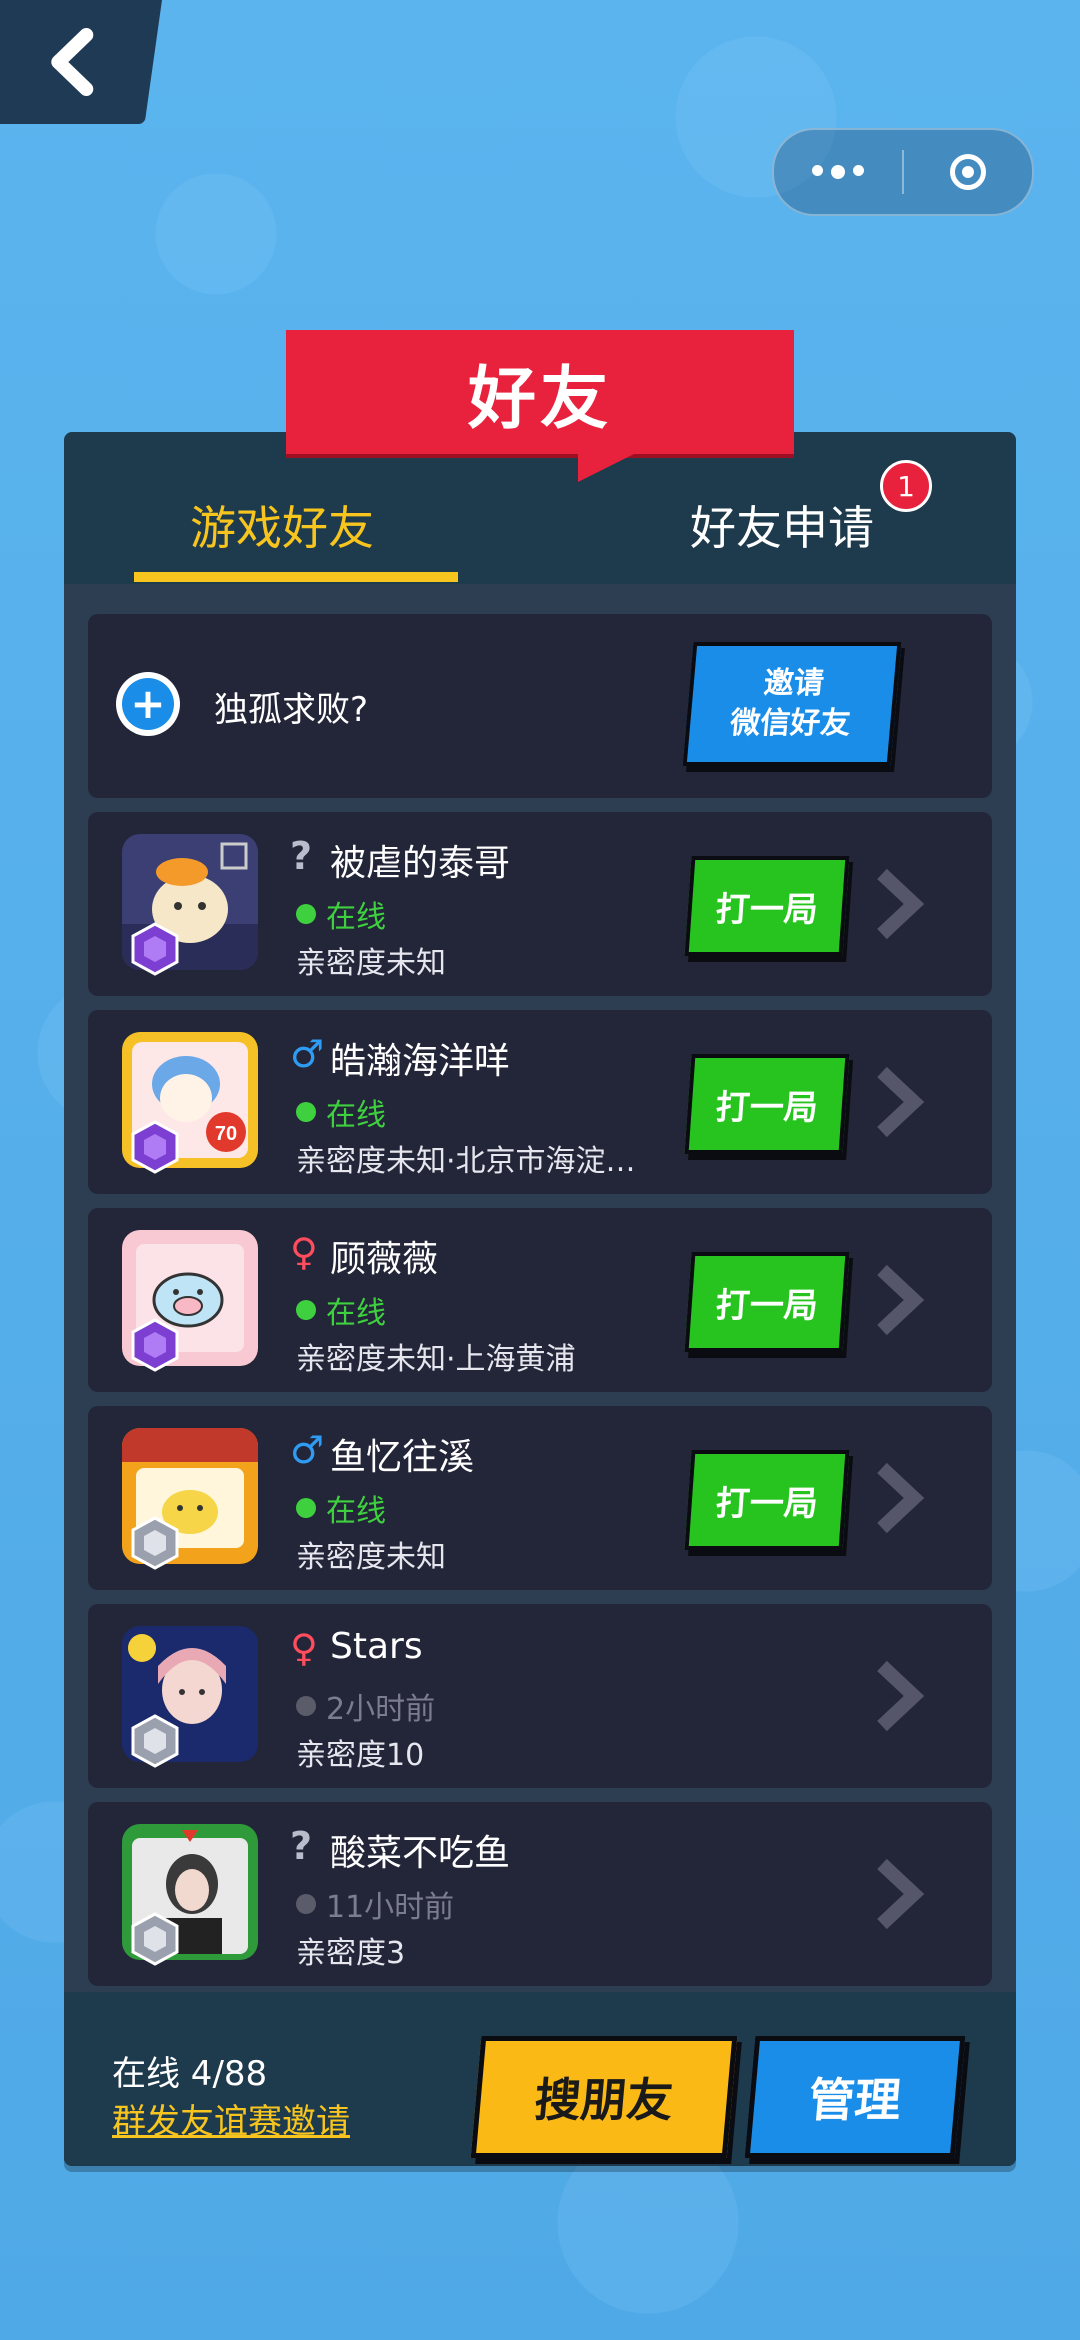  I want to click on back-arrow-icon, so click(72, 62).